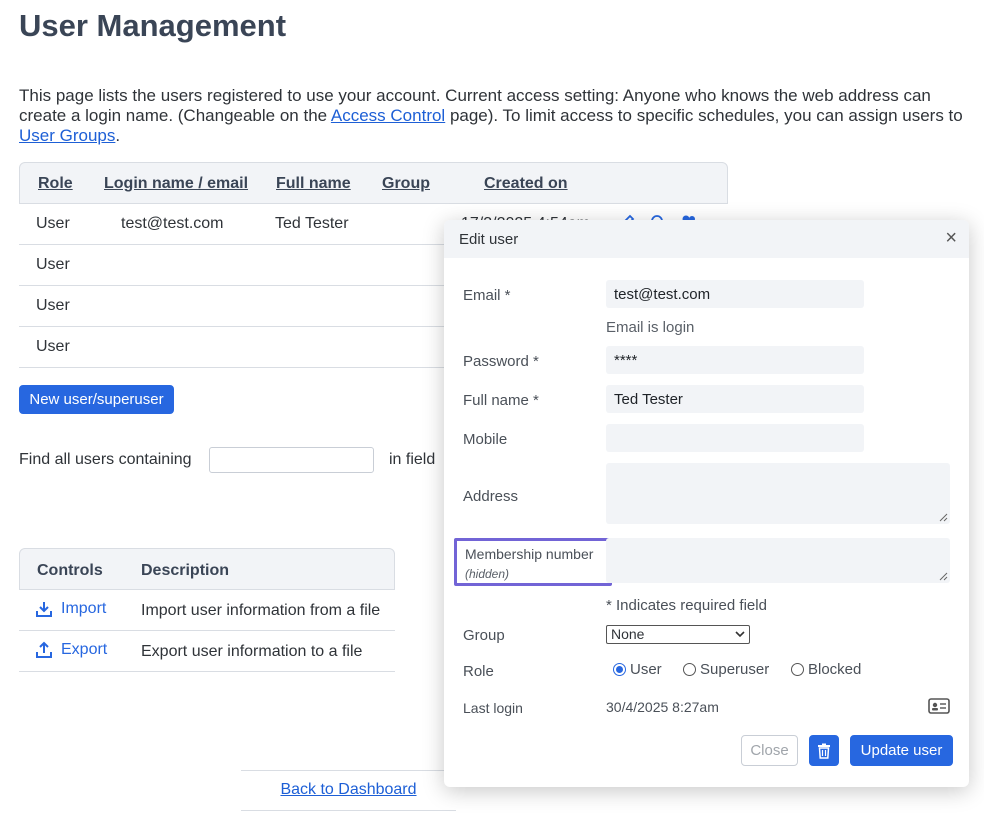 The height and width of the screenshot is (835, 984). Describe the element at coordinates (44, 649) in the screenshot. I see `export-icon` at that location.